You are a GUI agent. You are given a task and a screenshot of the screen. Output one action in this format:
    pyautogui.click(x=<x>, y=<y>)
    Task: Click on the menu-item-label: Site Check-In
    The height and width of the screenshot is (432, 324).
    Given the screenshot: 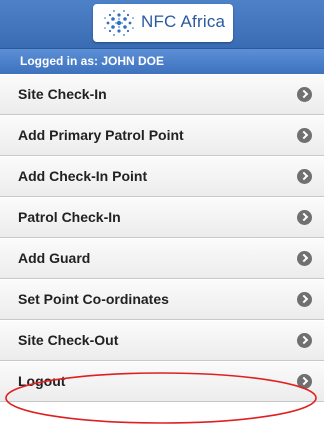 What is the action you would take?
    pyautogui.click(x=62, y=94)
    